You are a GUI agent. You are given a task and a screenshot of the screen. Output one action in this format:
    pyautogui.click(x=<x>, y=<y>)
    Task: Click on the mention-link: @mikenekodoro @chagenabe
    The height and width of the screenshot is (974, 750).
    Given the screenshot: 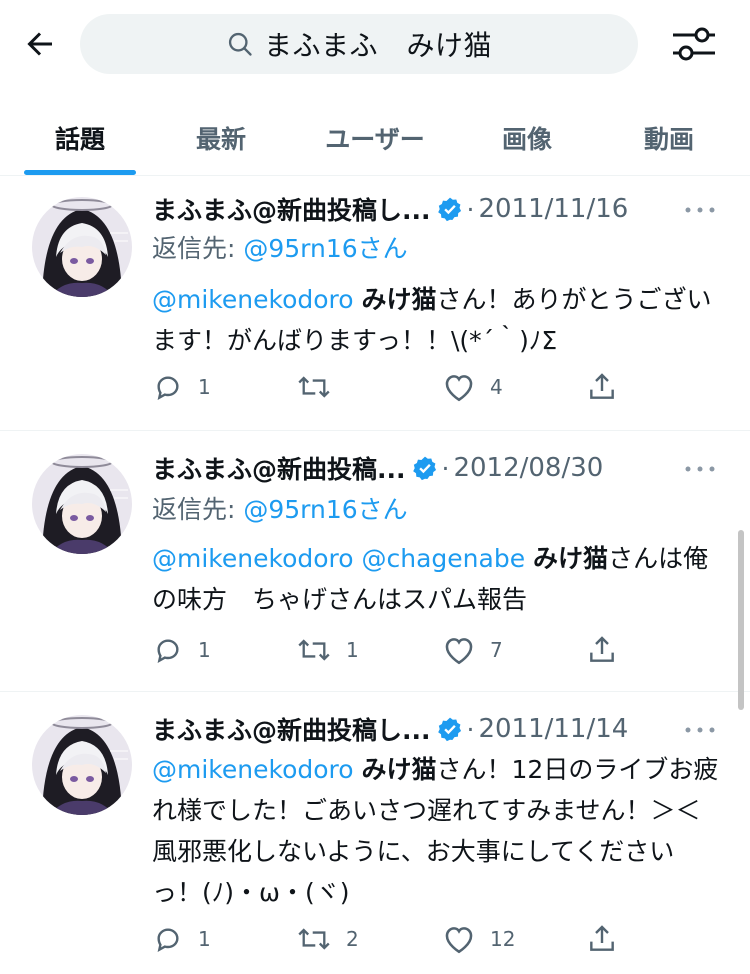 What is the action you would take?
    pyautogui.click(x=338, y=558)
    